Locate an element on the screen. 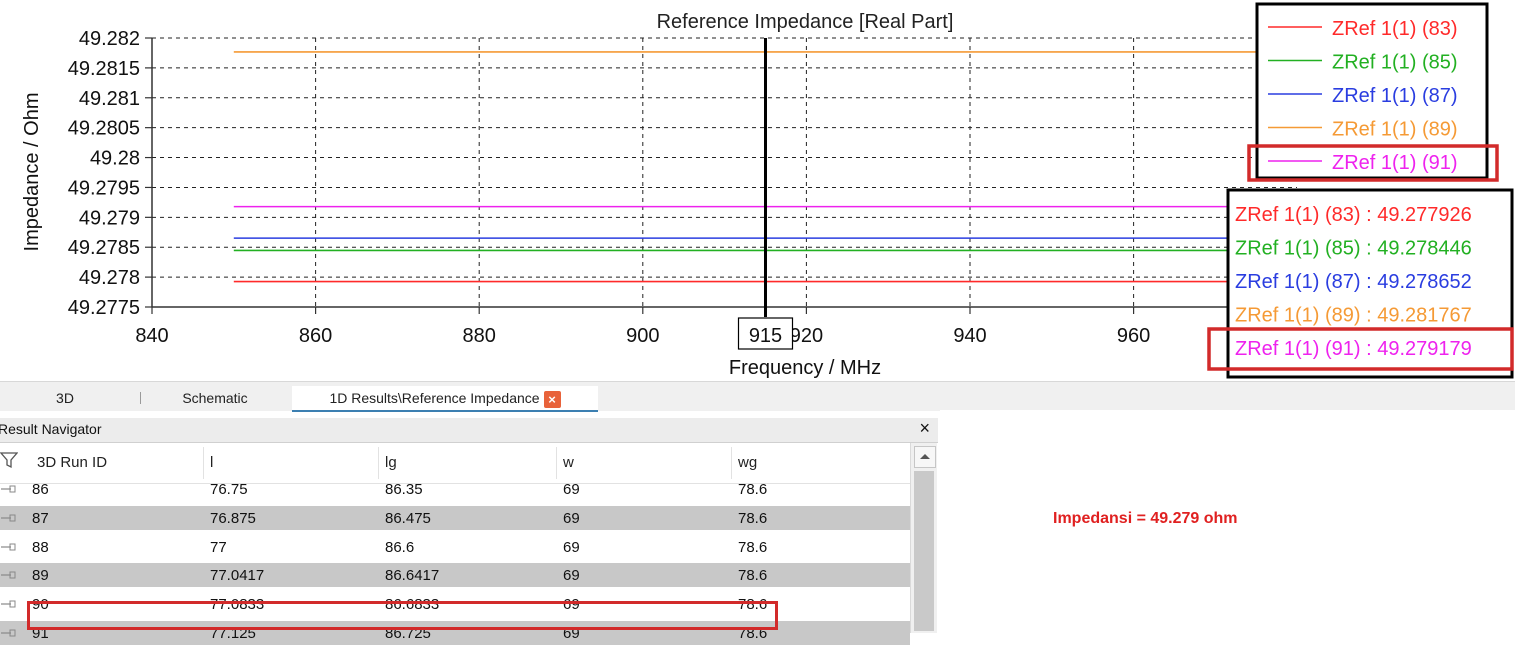  table-cell: 87 is located at coordinates (40, 518).